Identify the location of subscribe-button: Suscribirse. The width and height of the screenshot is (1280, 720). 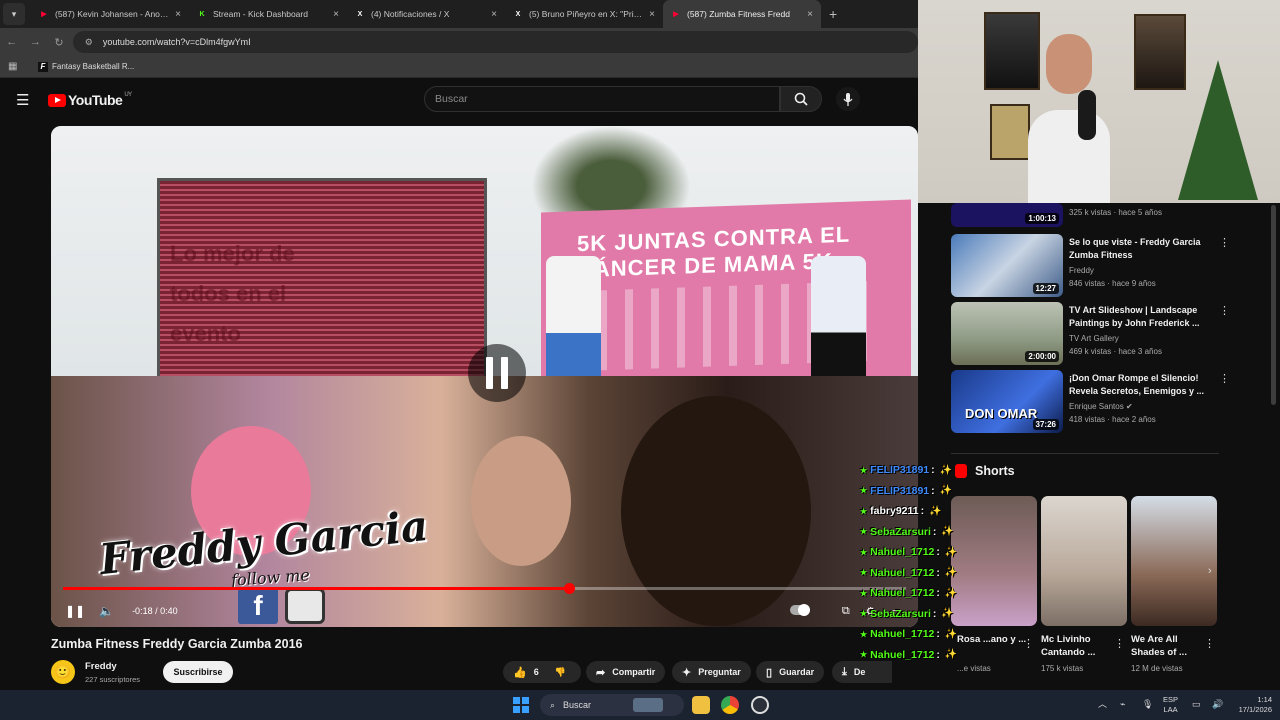
(198, 672).